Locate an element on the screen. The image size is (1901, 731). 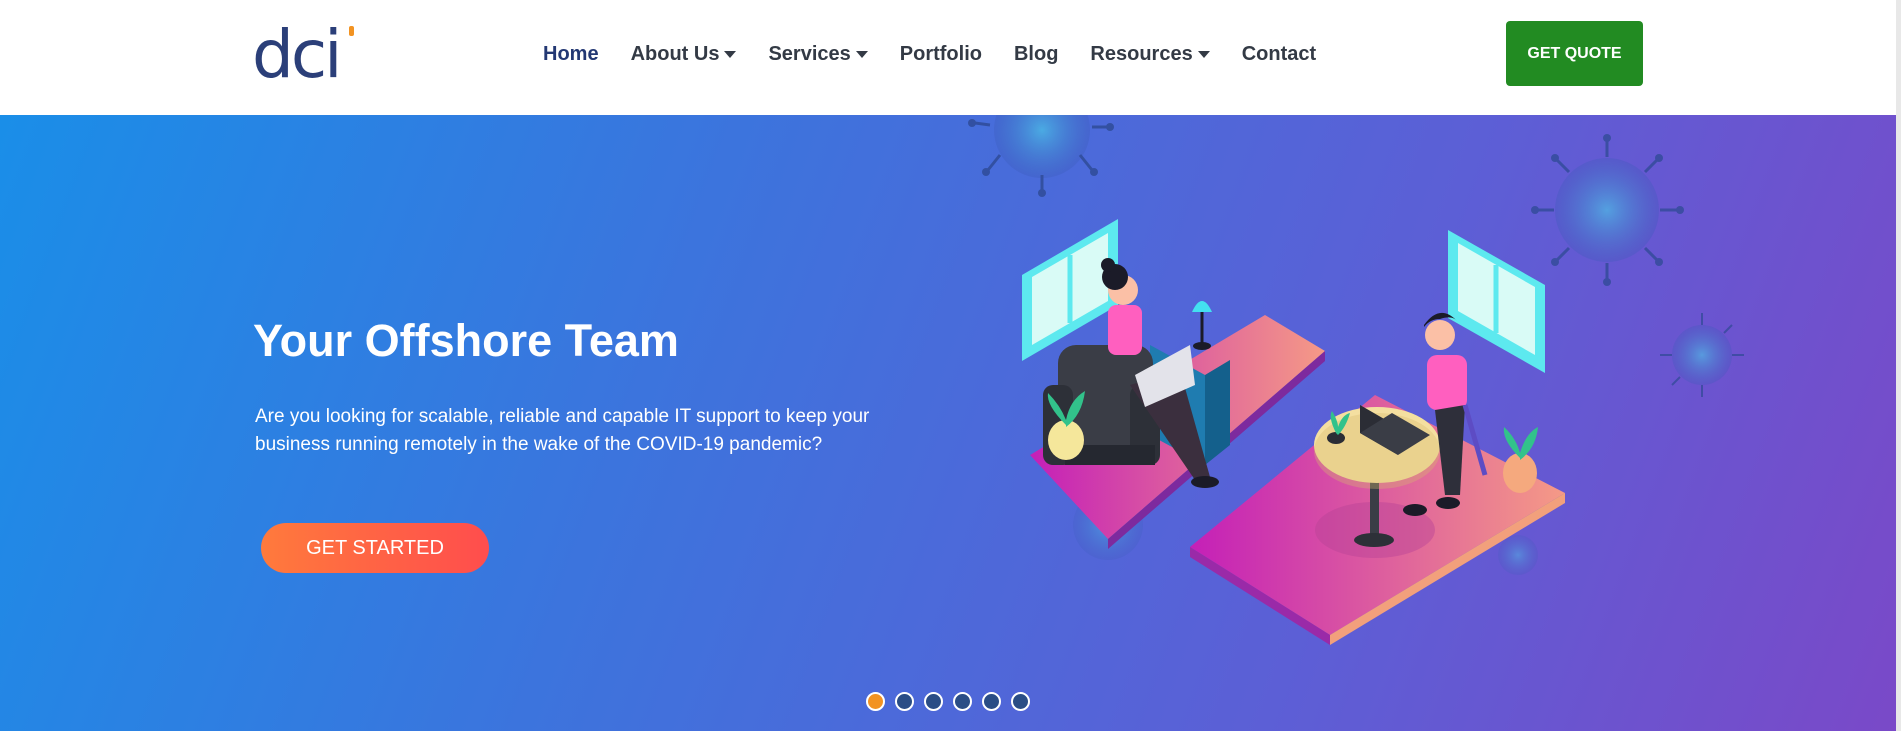
nav-item-contact: Contact is located at coordinates (1279, 54).